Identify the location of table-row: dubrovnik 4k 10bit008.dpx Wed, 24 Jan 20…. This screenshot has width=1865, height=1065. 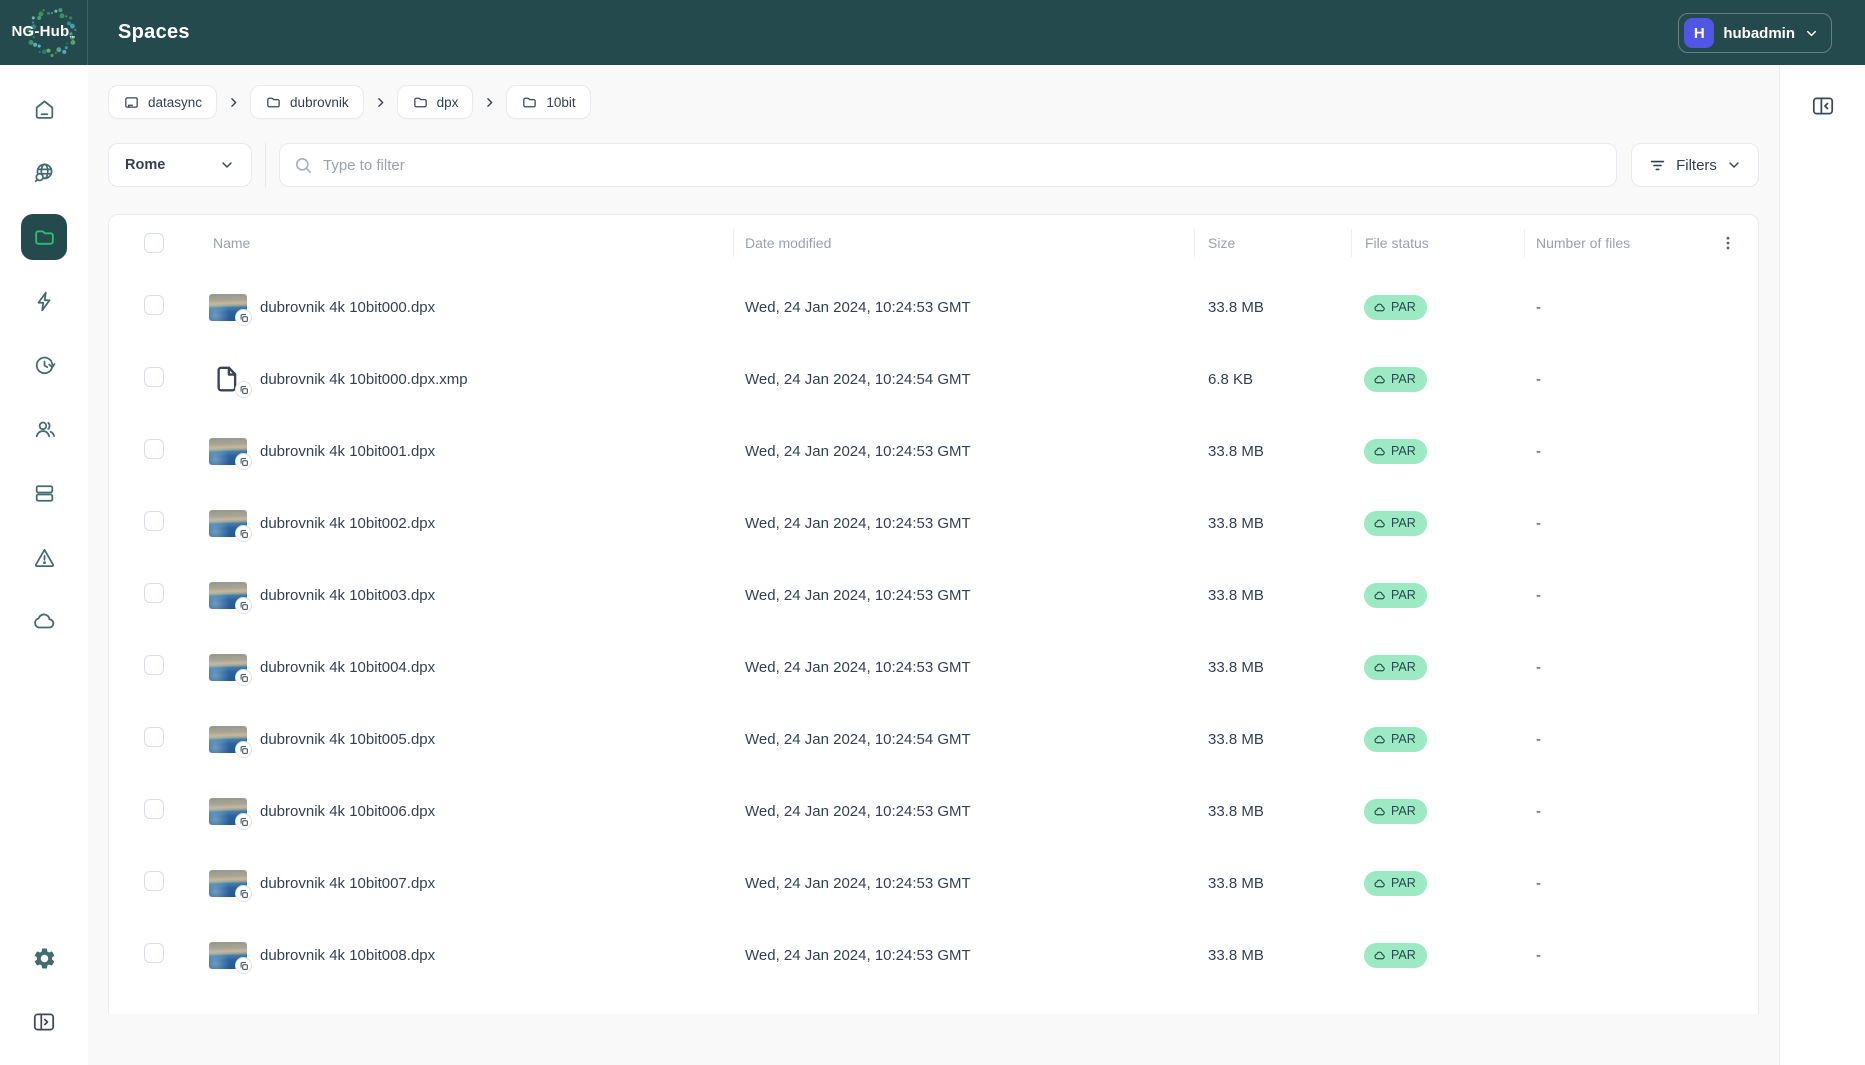
(933, 955).